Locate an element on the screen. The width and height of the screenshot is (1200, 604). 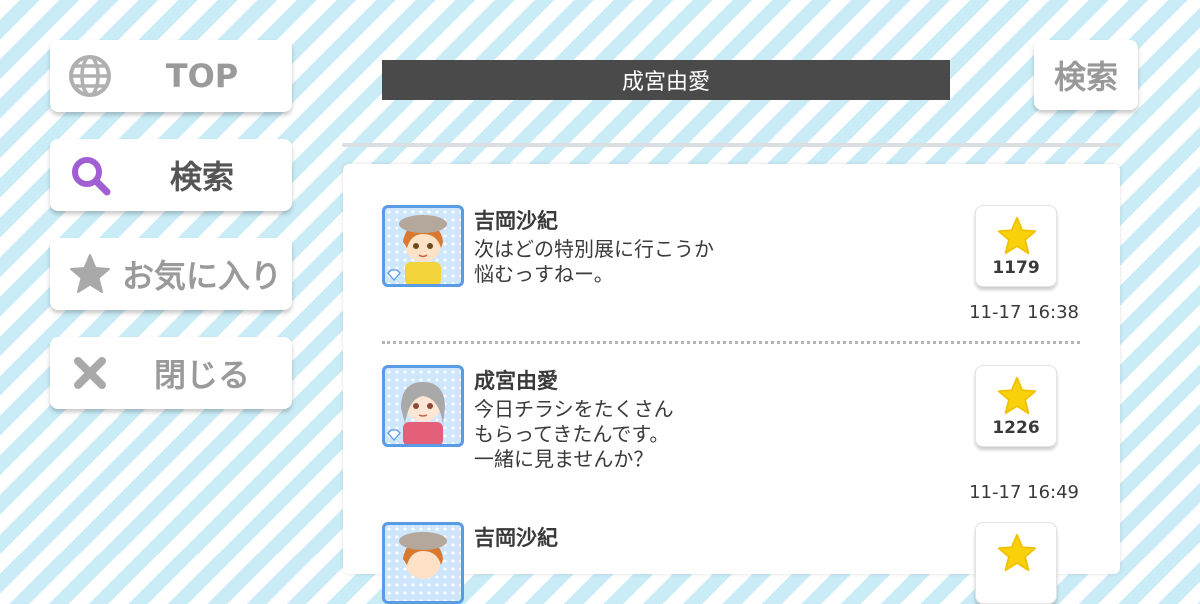
post-message: 今日チラシをたくさん もらってきたんです。 一緒に見ませんか？ is located at coordinates (574, 434).